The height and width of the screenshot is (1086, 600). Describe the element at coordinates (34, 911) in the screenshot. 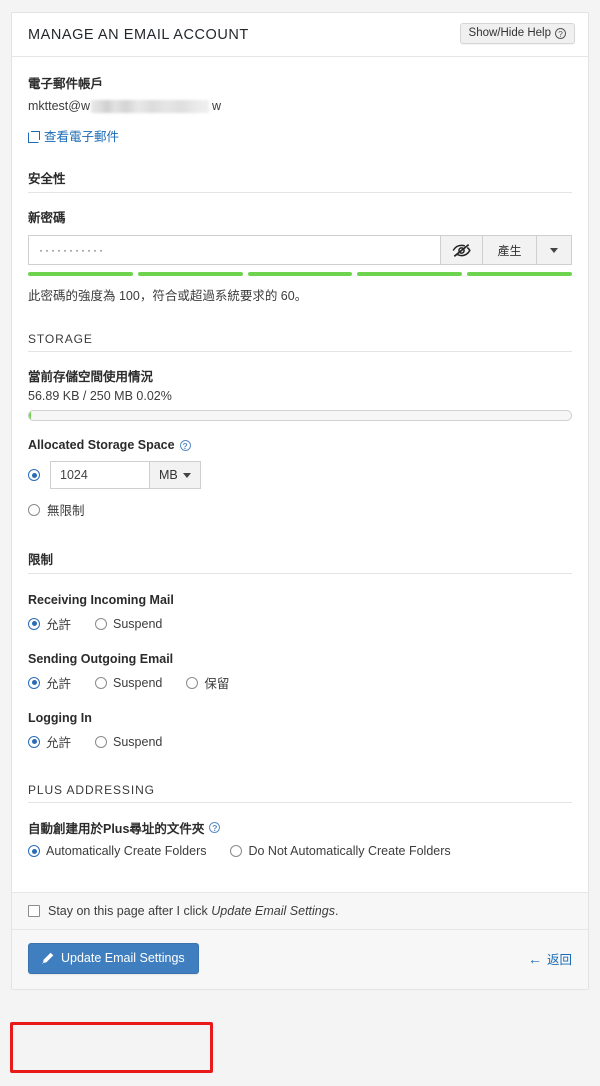

I see `stay-on-page-checkbox` at that location.